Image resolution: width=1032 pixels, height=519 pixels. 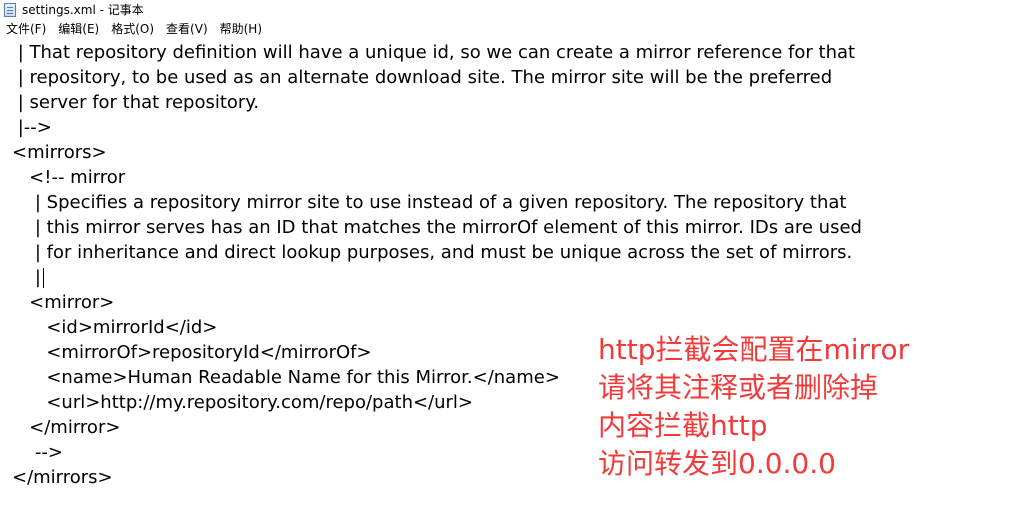 I want to click on editor-line: <!-- mirror, so click(x=69, y=177).